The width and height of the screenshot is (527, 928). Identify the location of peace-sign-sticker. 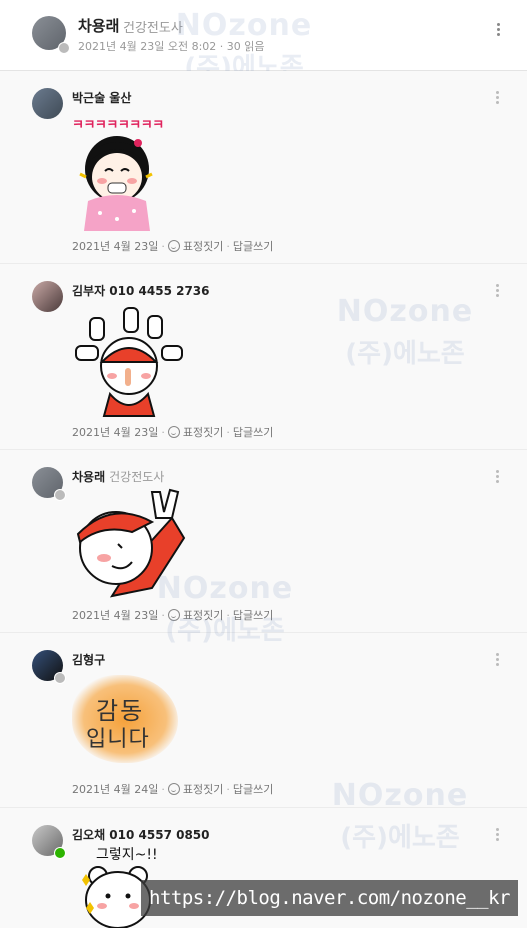
(131, 543).